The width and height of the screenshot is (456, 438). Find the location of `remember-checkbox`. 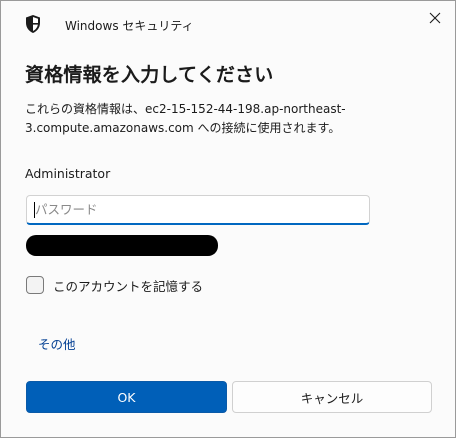

remember-checkbox is located at coordinates (35, 285).